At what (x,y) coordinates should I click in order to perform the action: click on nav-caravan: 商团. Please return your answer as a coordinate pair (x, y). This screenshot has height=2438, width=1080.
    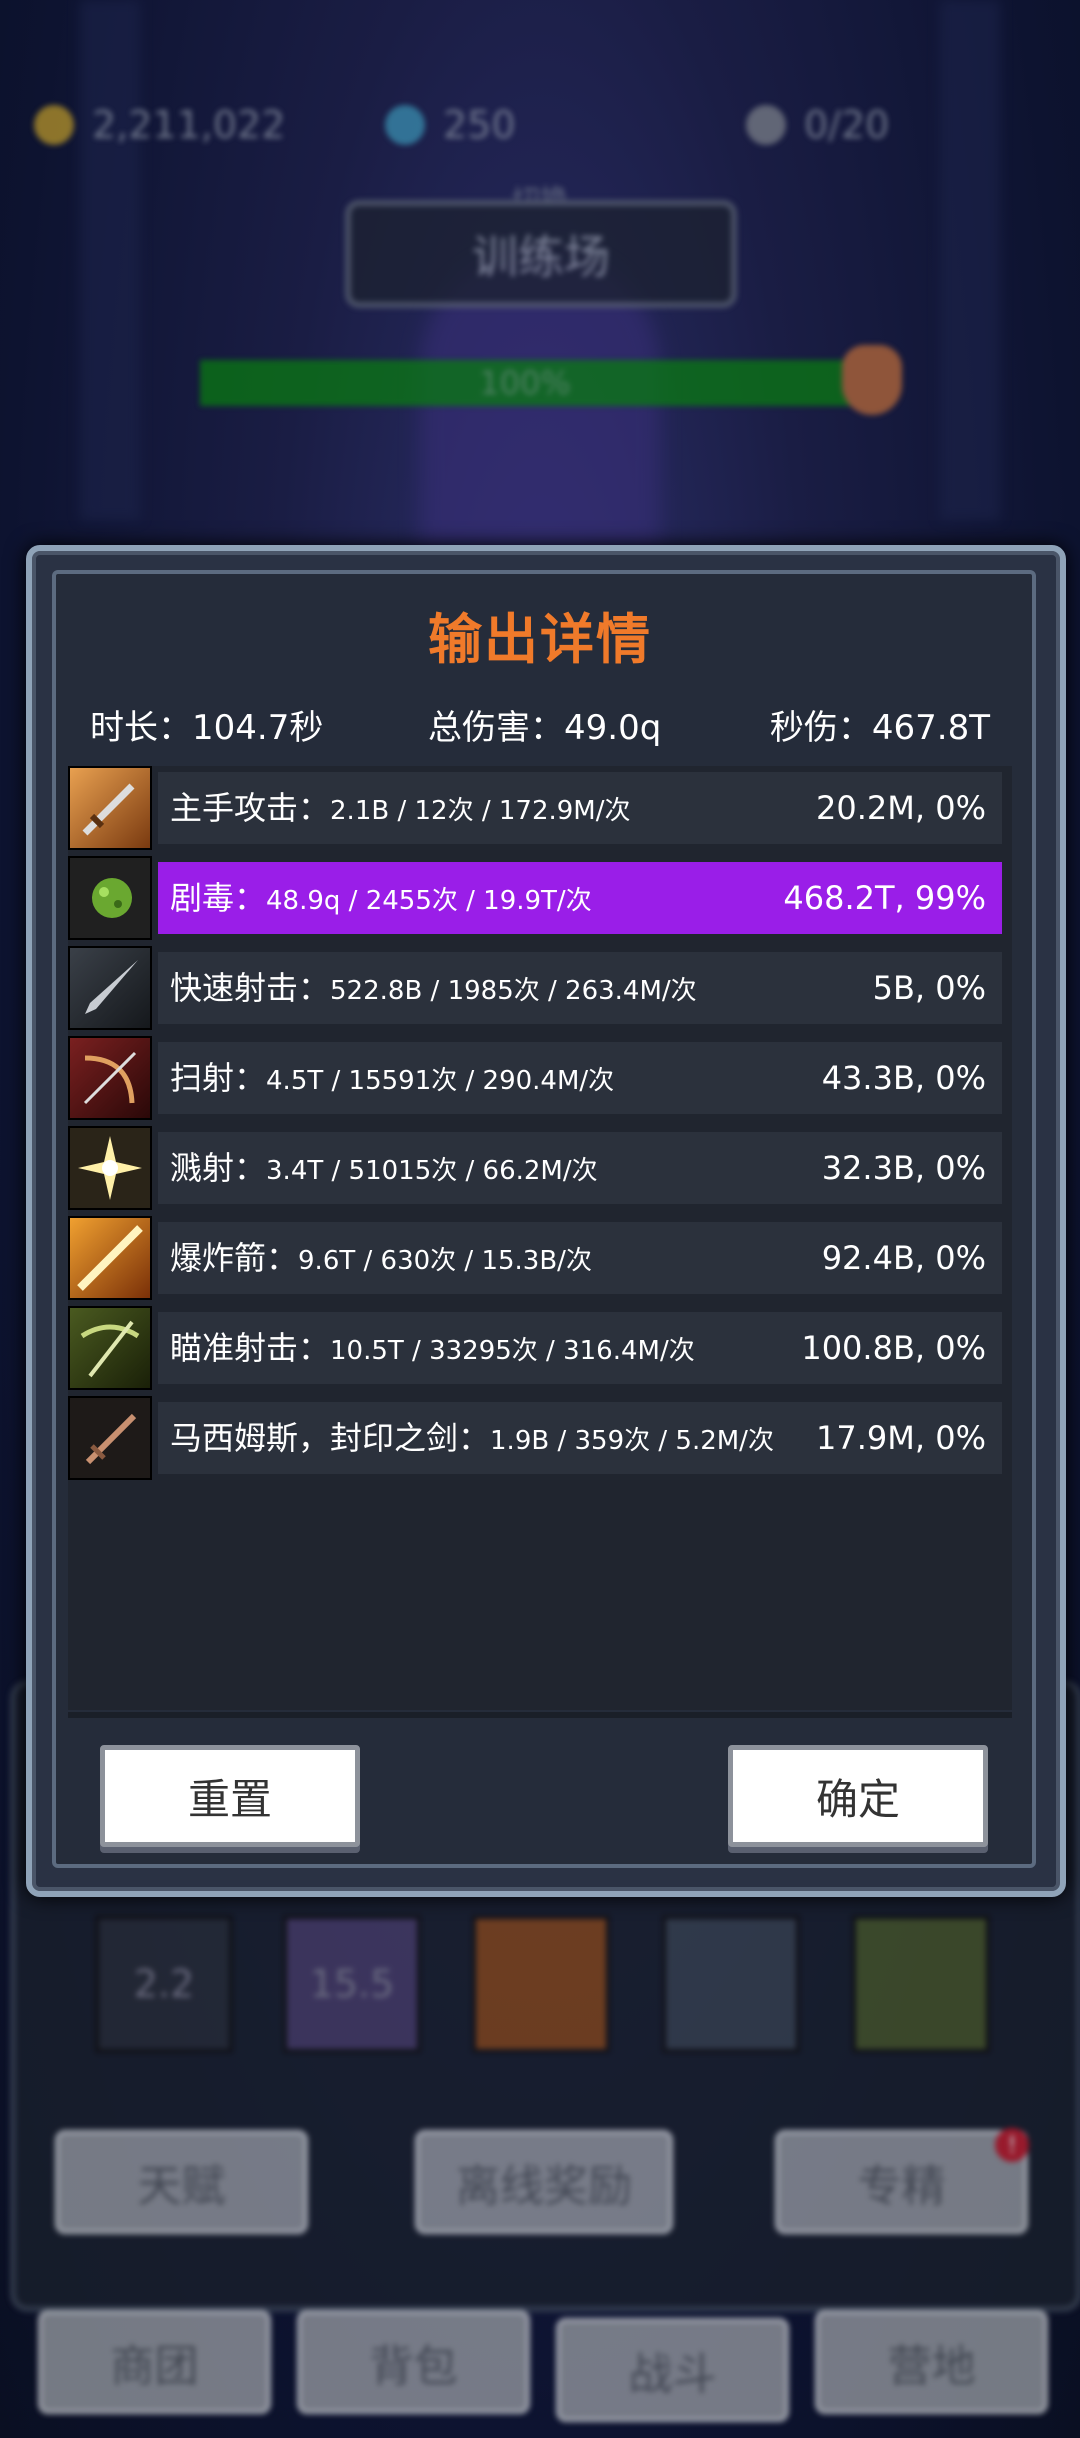
    Looking at the image, I should click on (154, 2362).